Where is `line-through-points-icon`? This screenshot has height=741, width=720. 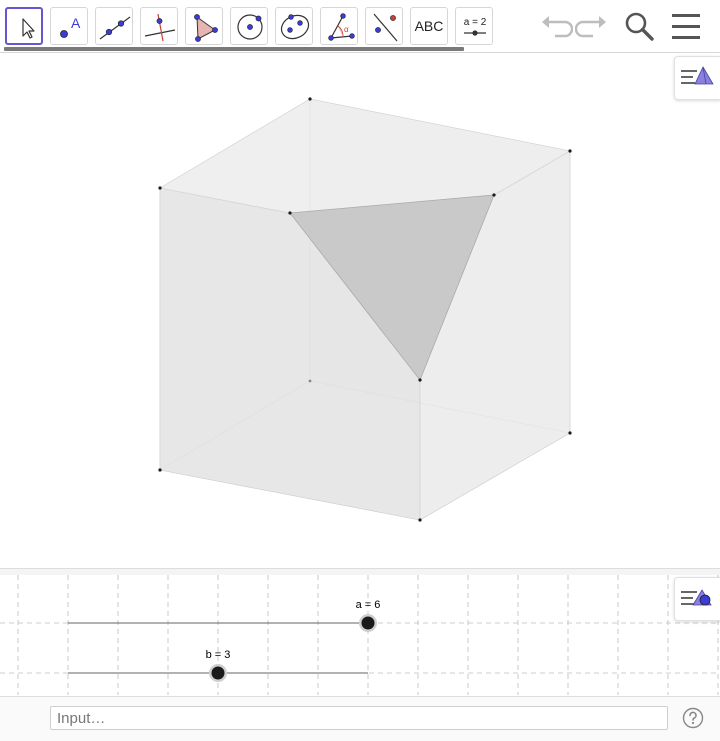
line-through-points-icon is located at coordinates (115, 28).